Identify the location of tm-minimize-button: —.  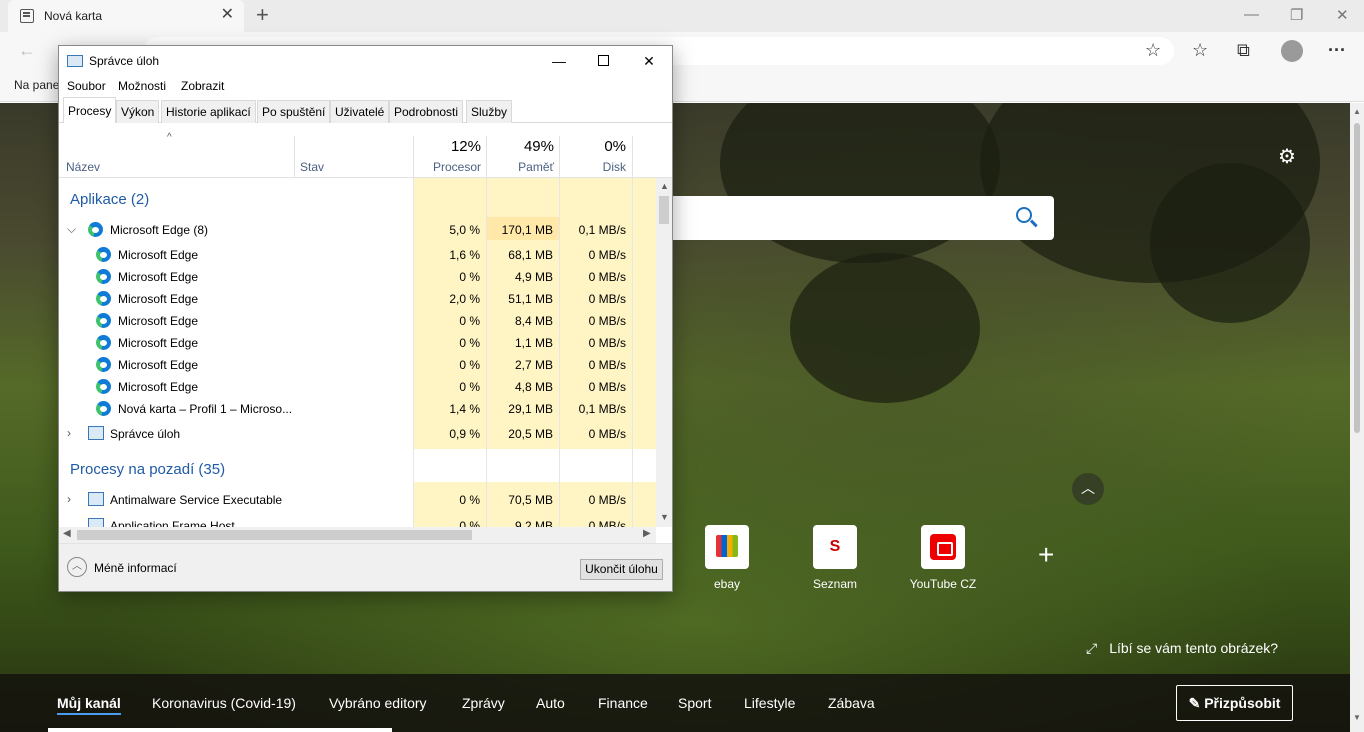
(559, 62).